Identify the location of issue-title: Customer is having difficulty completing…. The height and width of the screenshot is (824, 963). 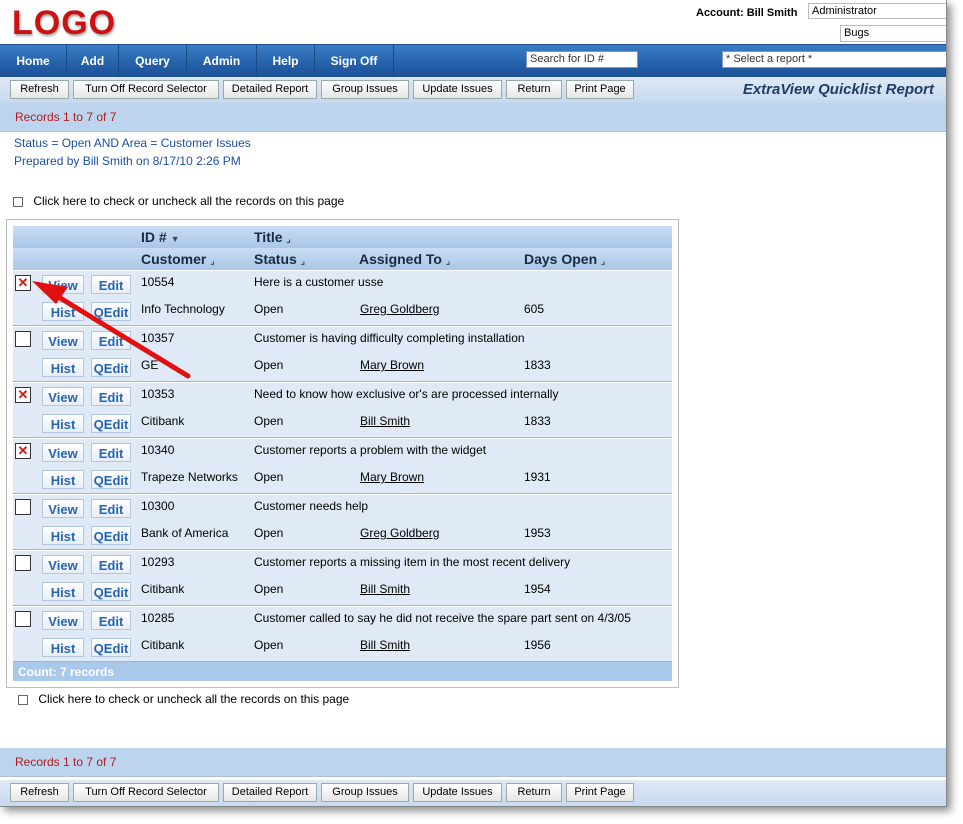
(389, 338).